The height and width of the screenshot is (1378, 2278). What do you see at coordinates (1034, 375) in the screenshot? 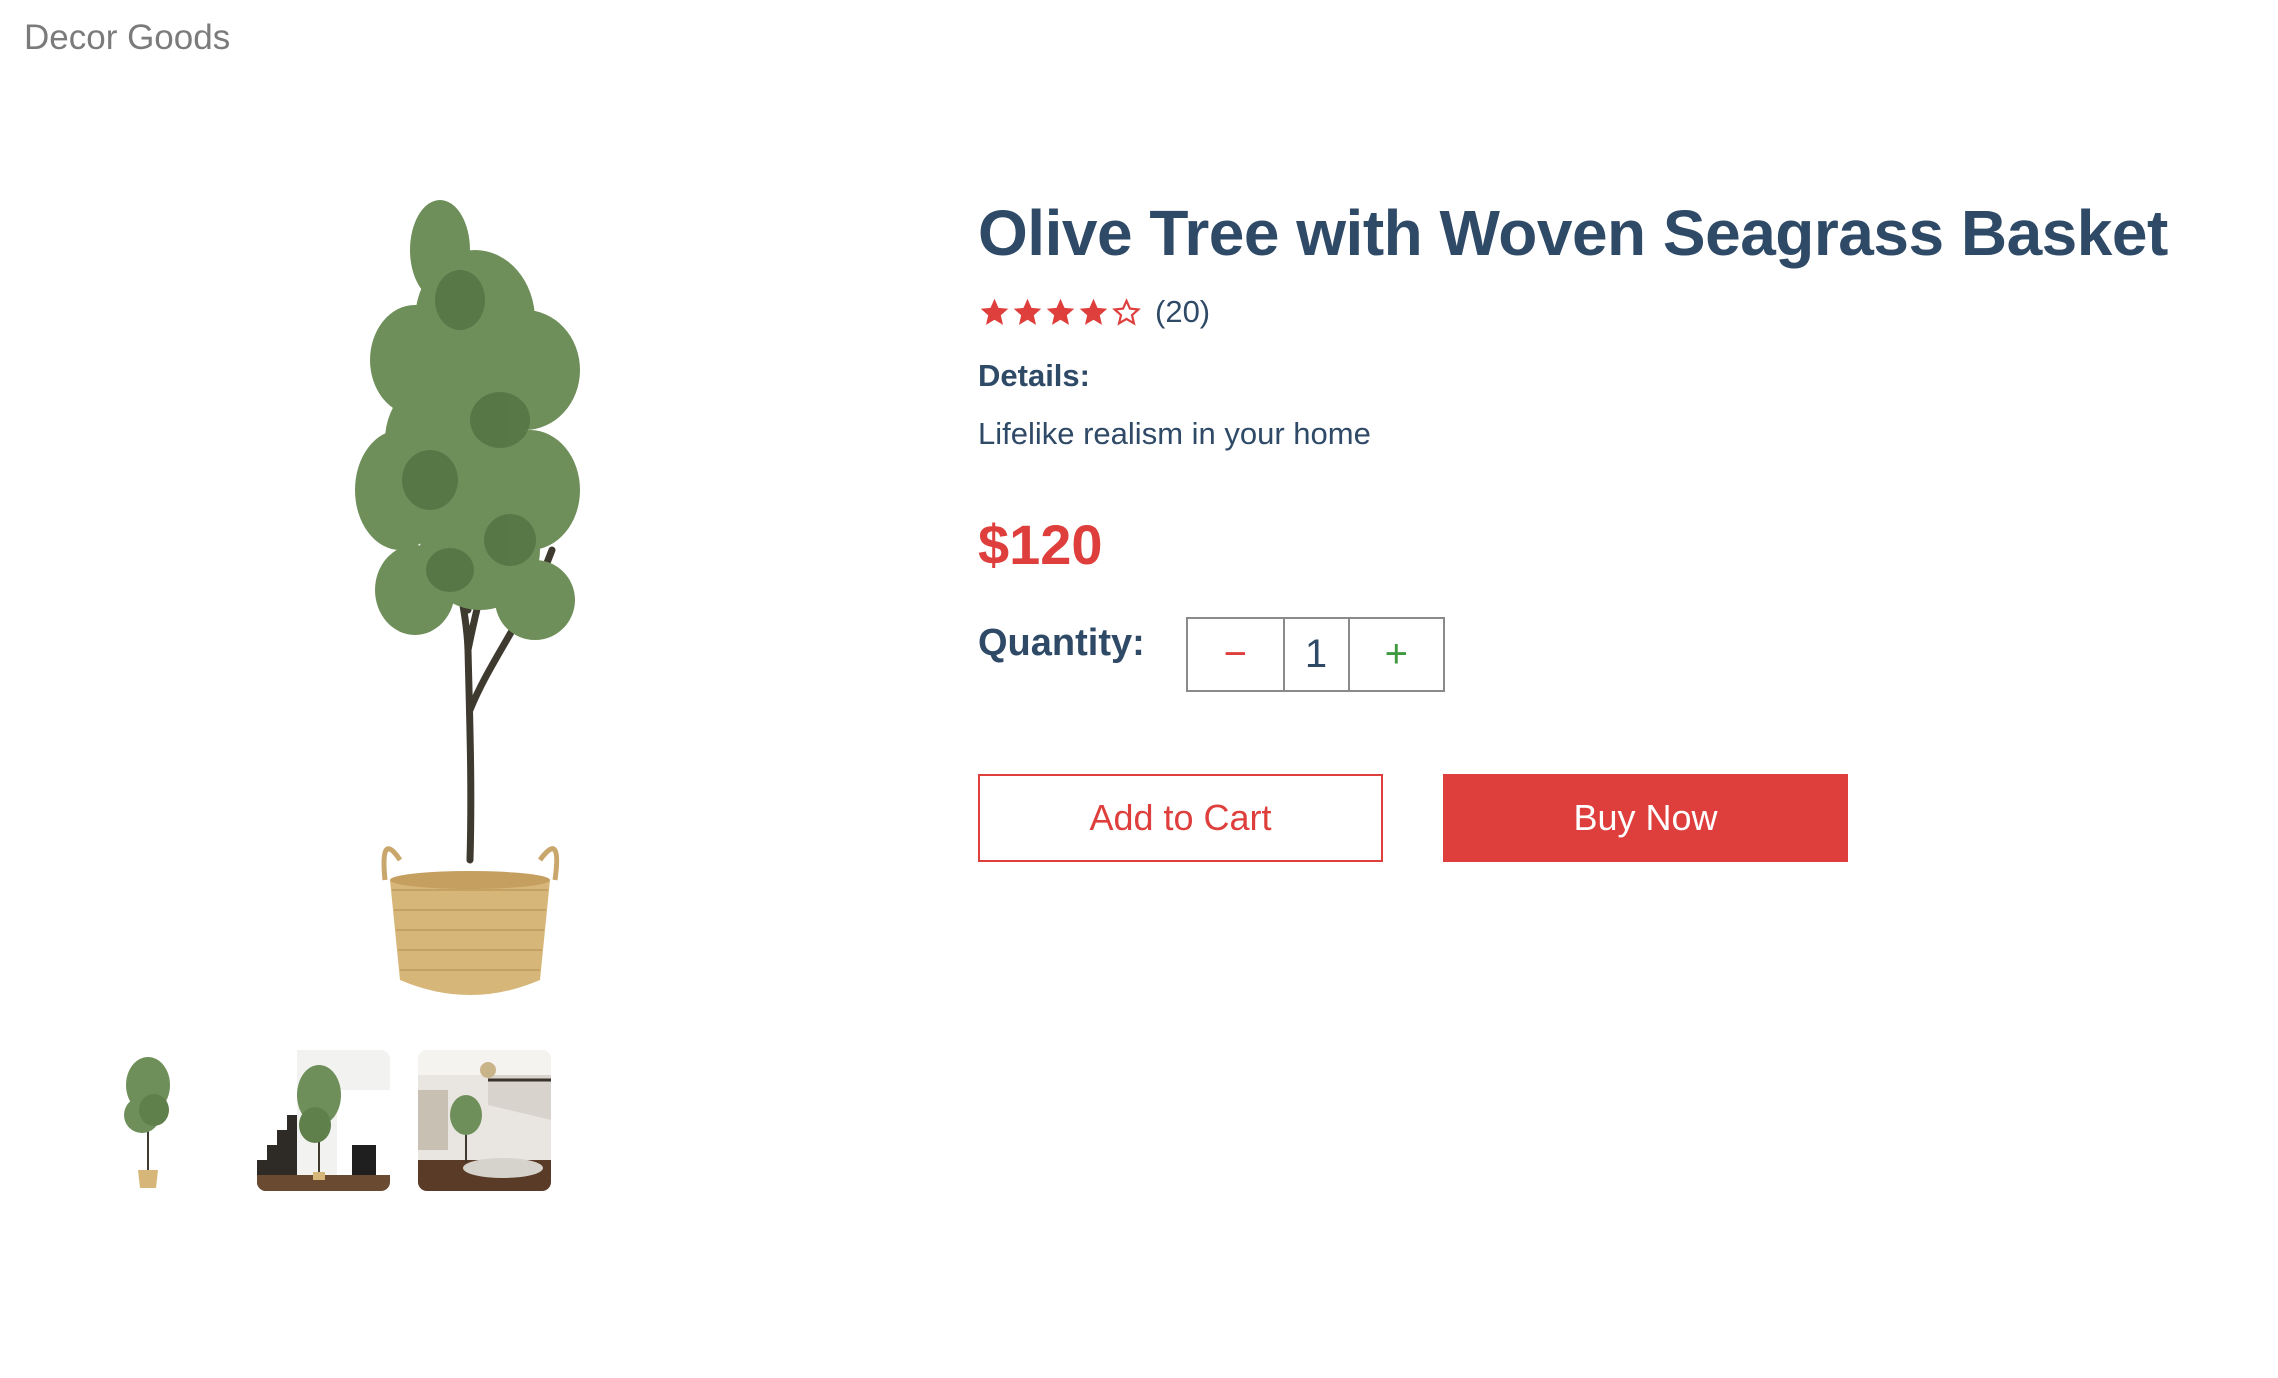
I see `details-label: Details:` at bounding box center [1034, 375].